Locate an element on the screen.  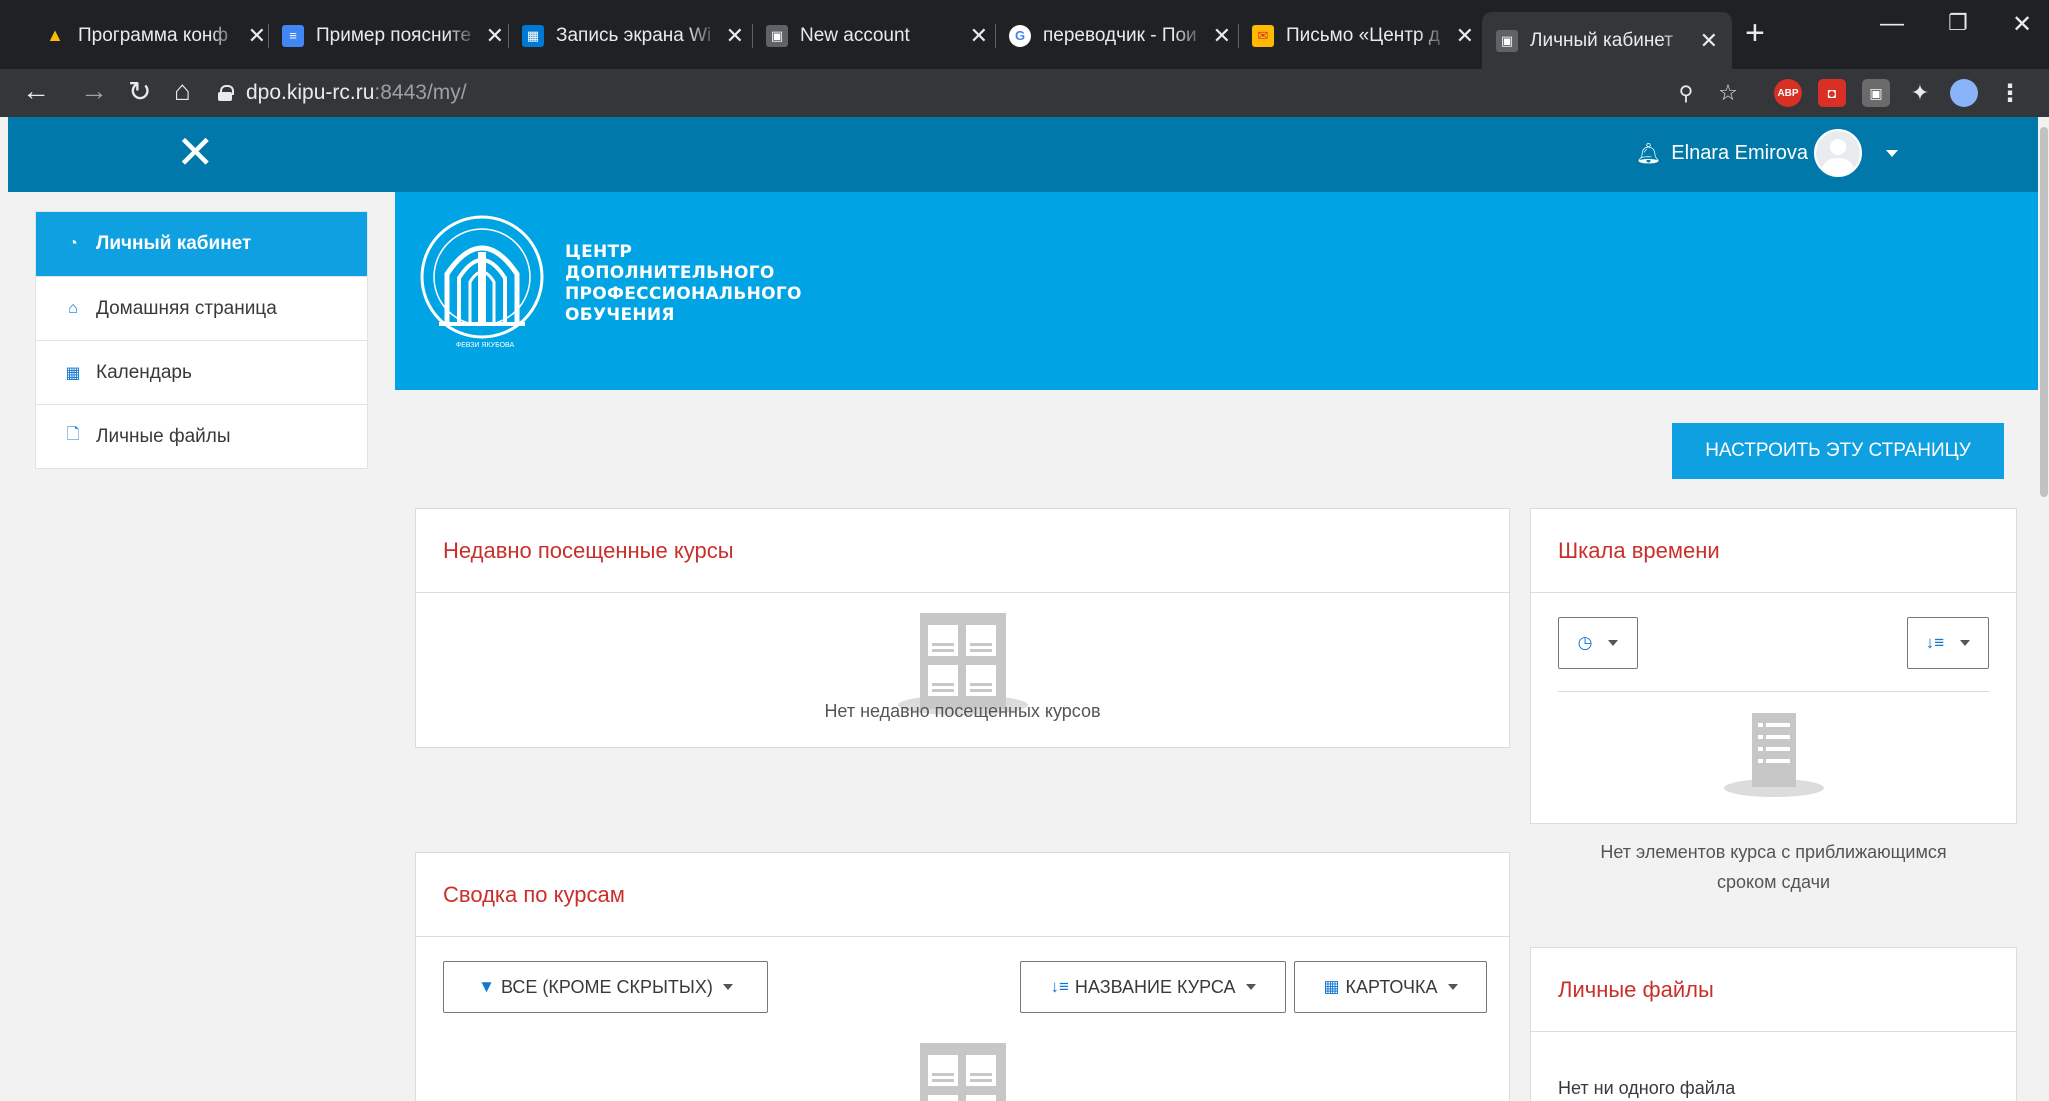
restore-icon: ❐ is located at coordinates (1958, 23).